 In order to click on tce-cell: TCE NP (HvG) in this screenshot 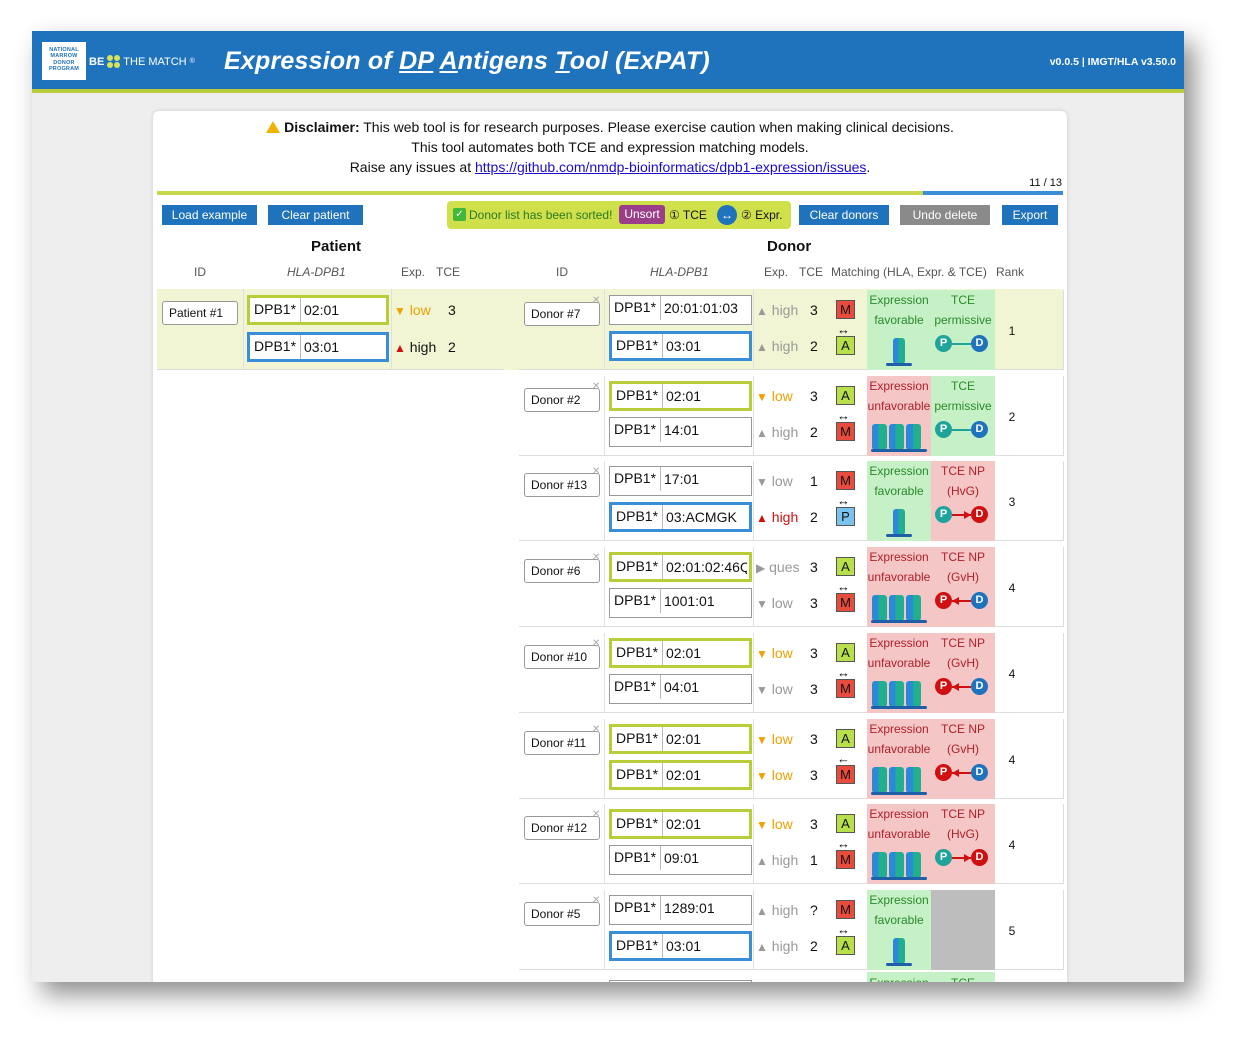, I will do `click(963, 844)`.